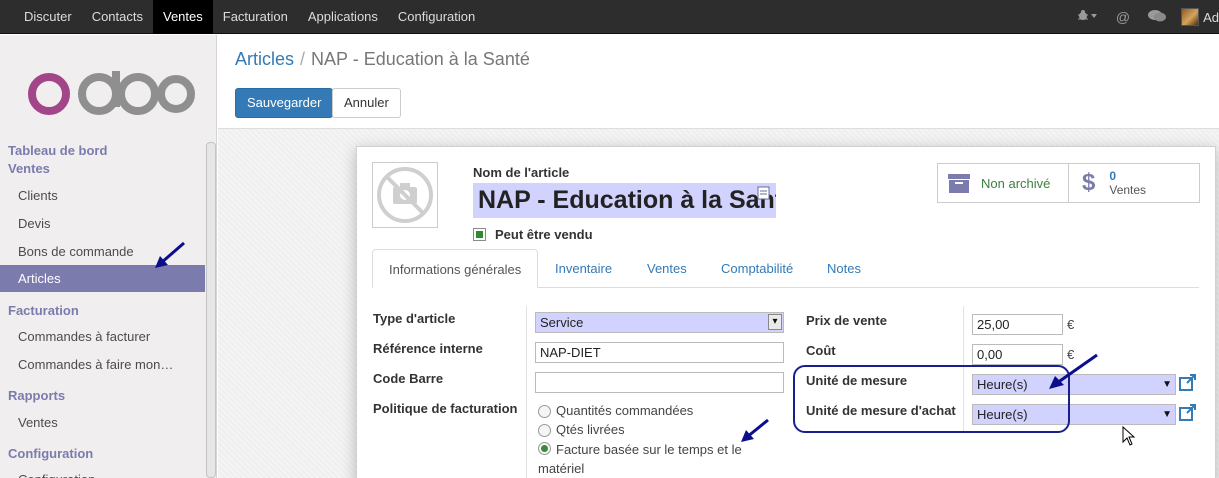 The width and height of the screenshot is (1219, 478). I want to click on menu-facturation: Facturation, so click(255, 17).